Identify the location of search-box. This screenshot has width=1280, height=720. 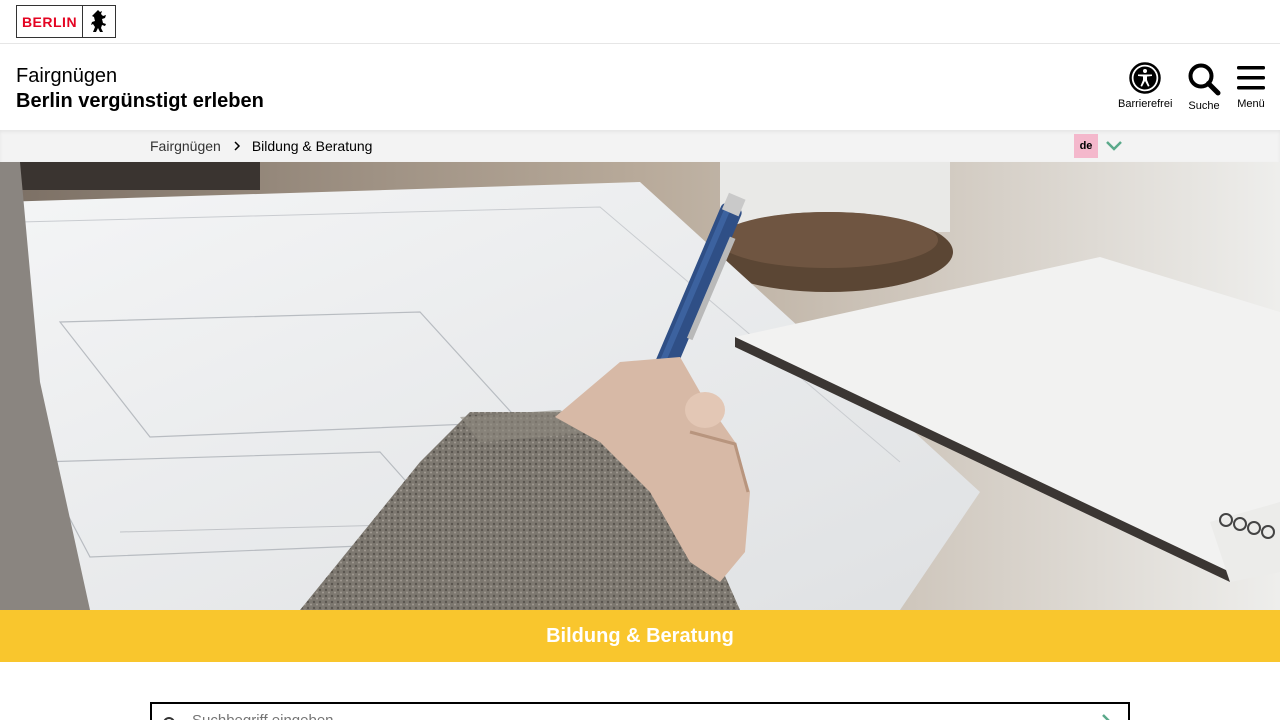
(640, 711).